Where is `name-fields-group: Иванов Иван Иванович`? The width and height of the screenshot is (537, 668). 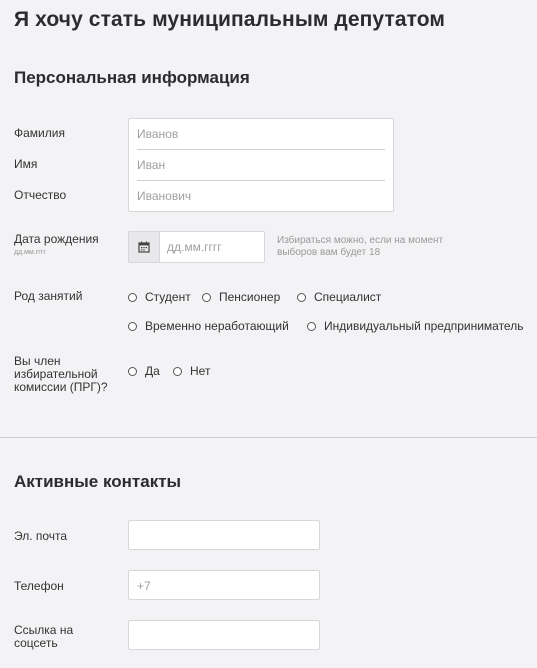
name-fields-group: Иванов Иван Иванович is located at coordinates (261, 165).